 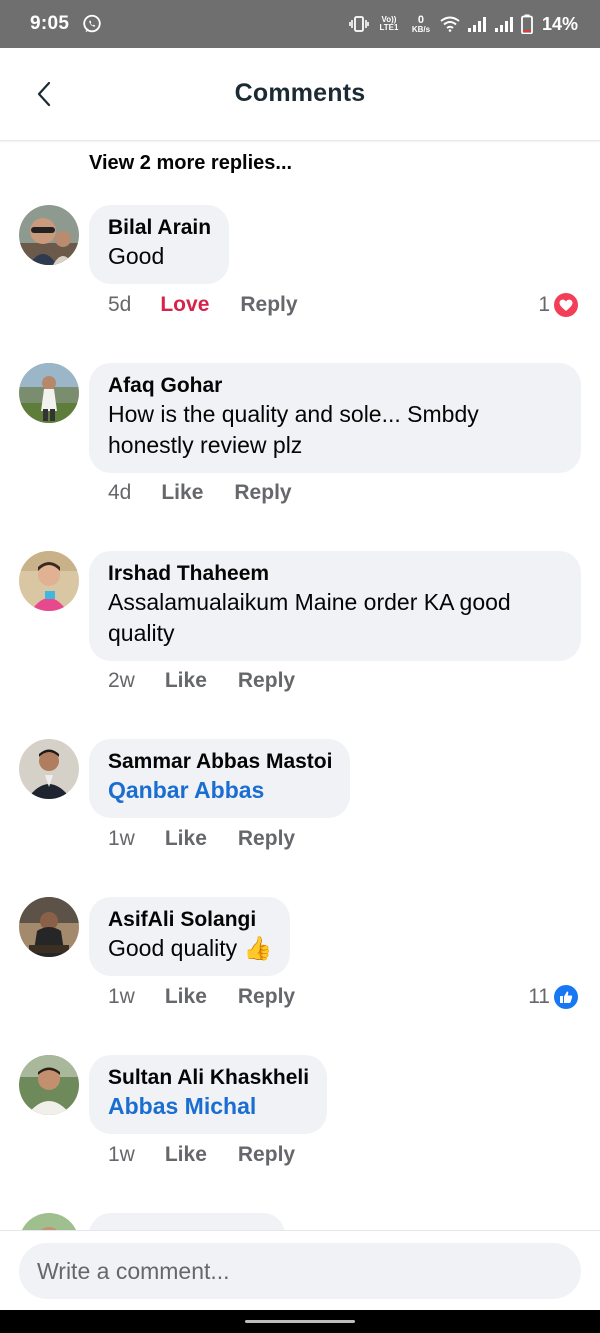 I want to click on love-reaction-icon, so click(x=566, y=305).